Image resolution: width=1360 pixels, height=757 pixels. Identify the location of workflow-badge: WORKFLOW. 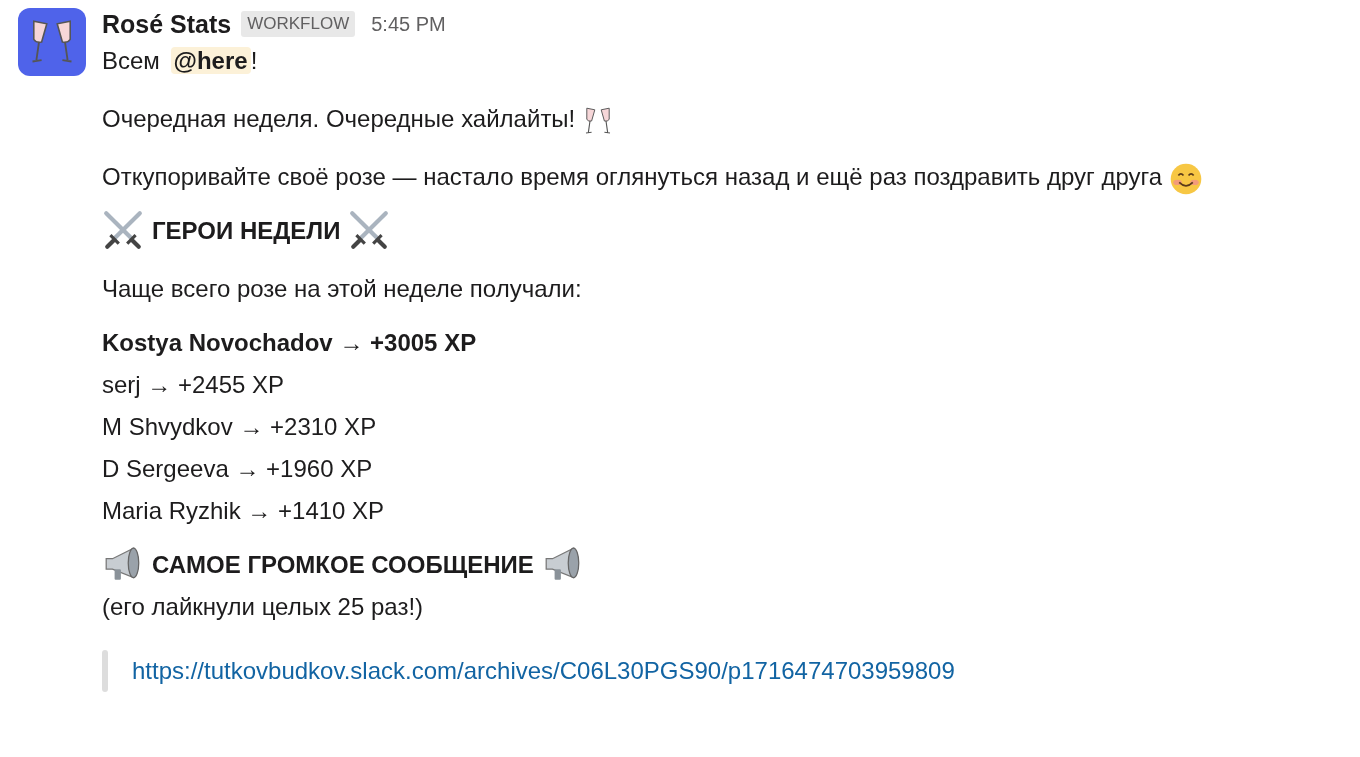
(298, 24).